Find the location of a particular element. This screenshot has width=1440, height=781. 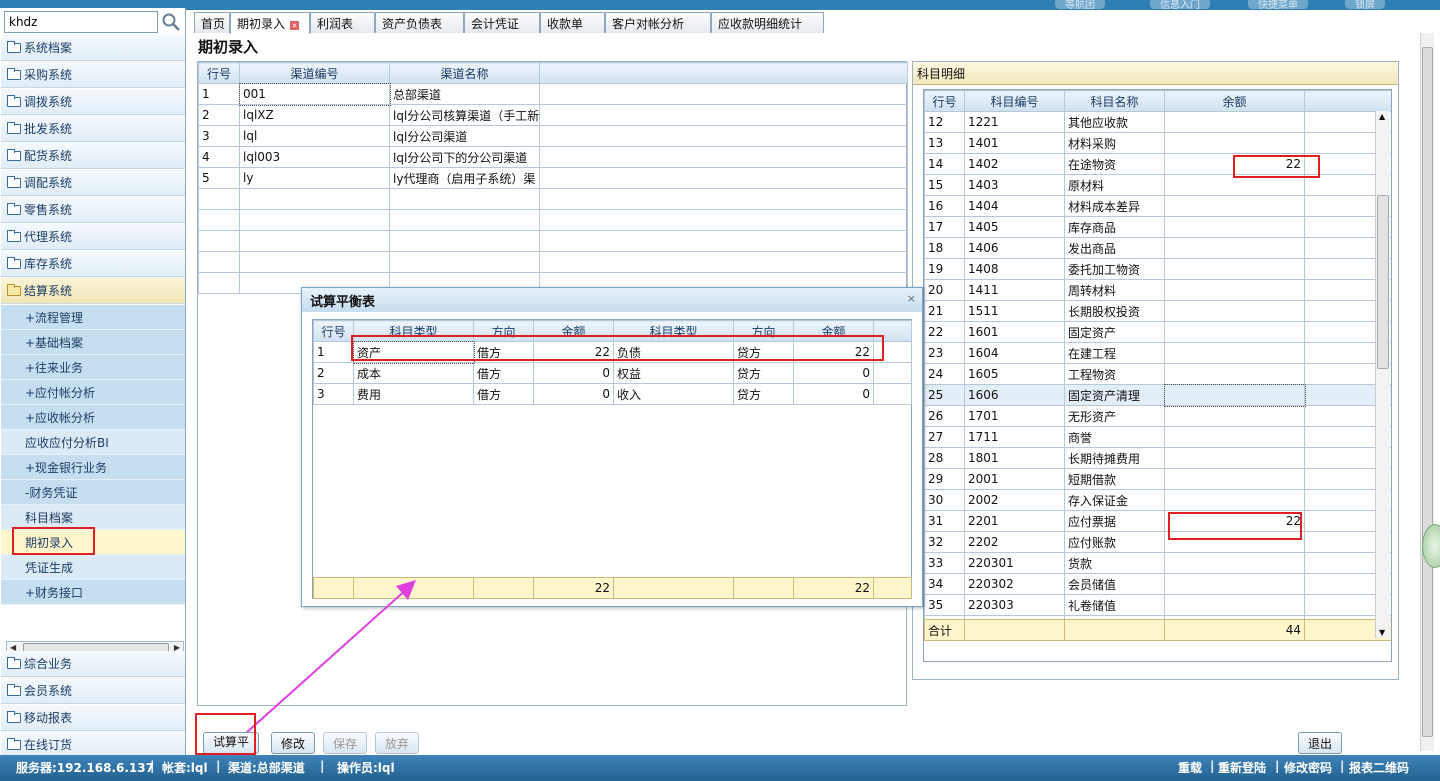

table-row: 1 资产 借方 22 负债 贷方 22 is located at coordinates (612, 352).